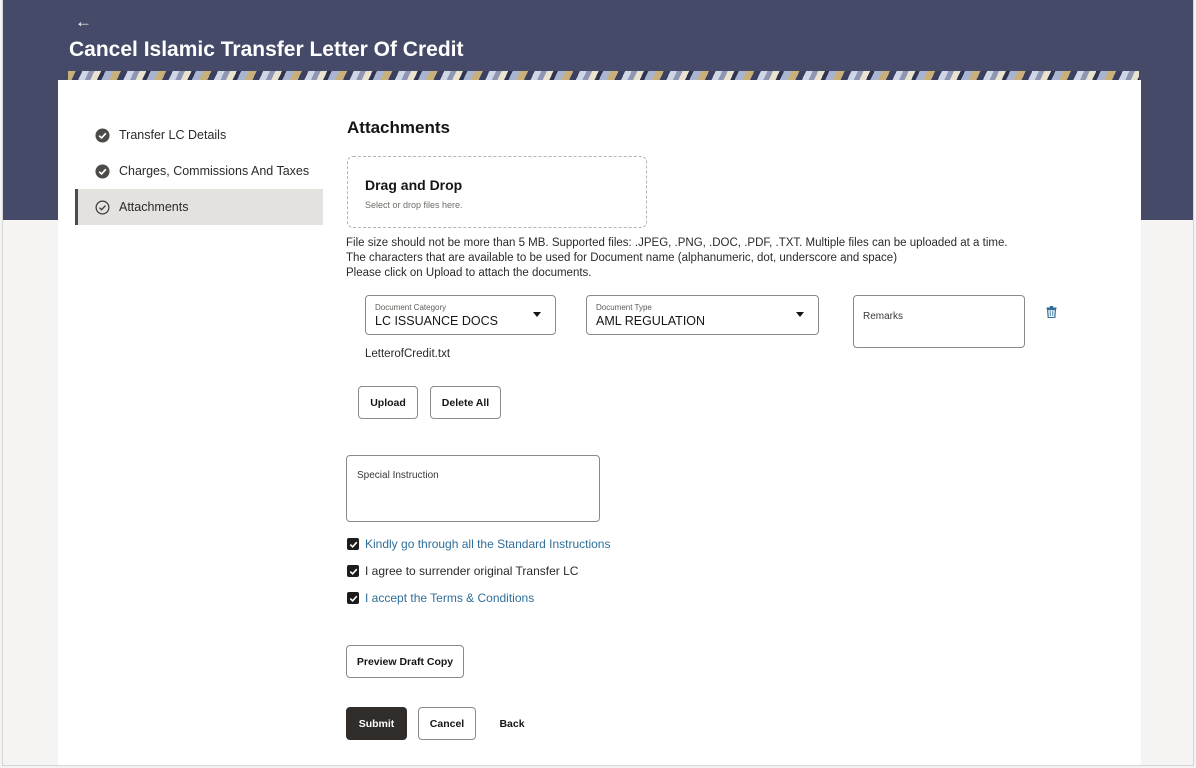  What do you see at coordinates (405, 661) in the screenshot?
I see `preview-draft-copy-button: Preview Draft Copy` at bounding box center [405, 661].